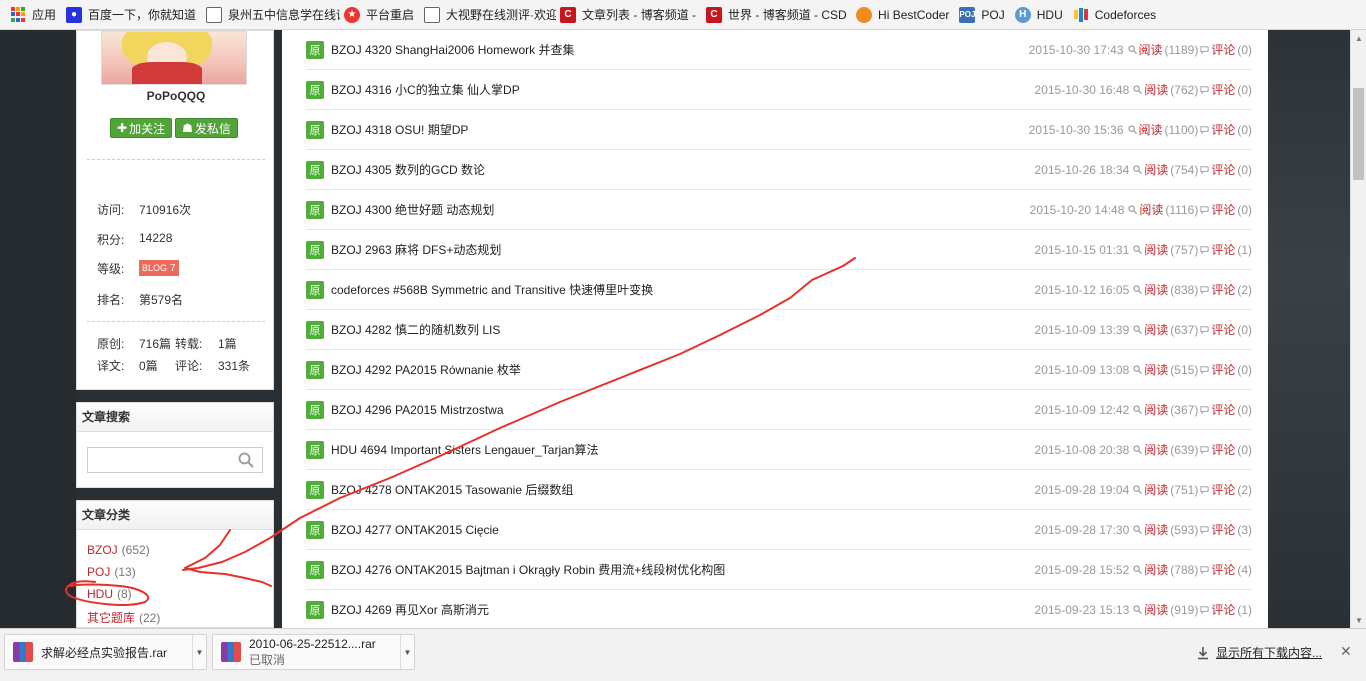 This screenshot has height=681, width=1366. Describe the element at coordinates (1346, 651) in the screenshot. I see `close-icon: ✕` at that location.